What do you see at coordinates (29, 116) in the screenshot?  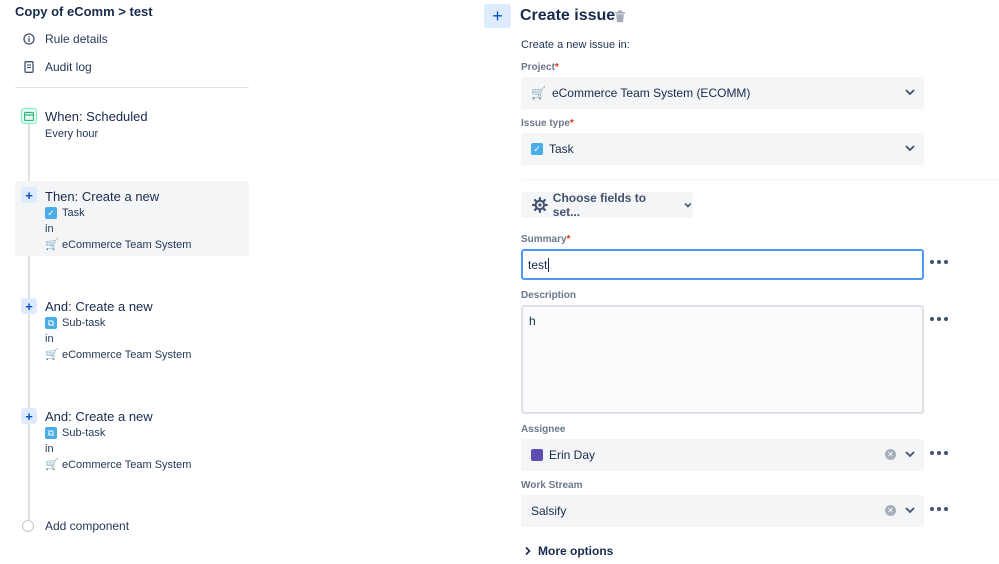 I see `calendar-icon` at bounding box center [29, 116].